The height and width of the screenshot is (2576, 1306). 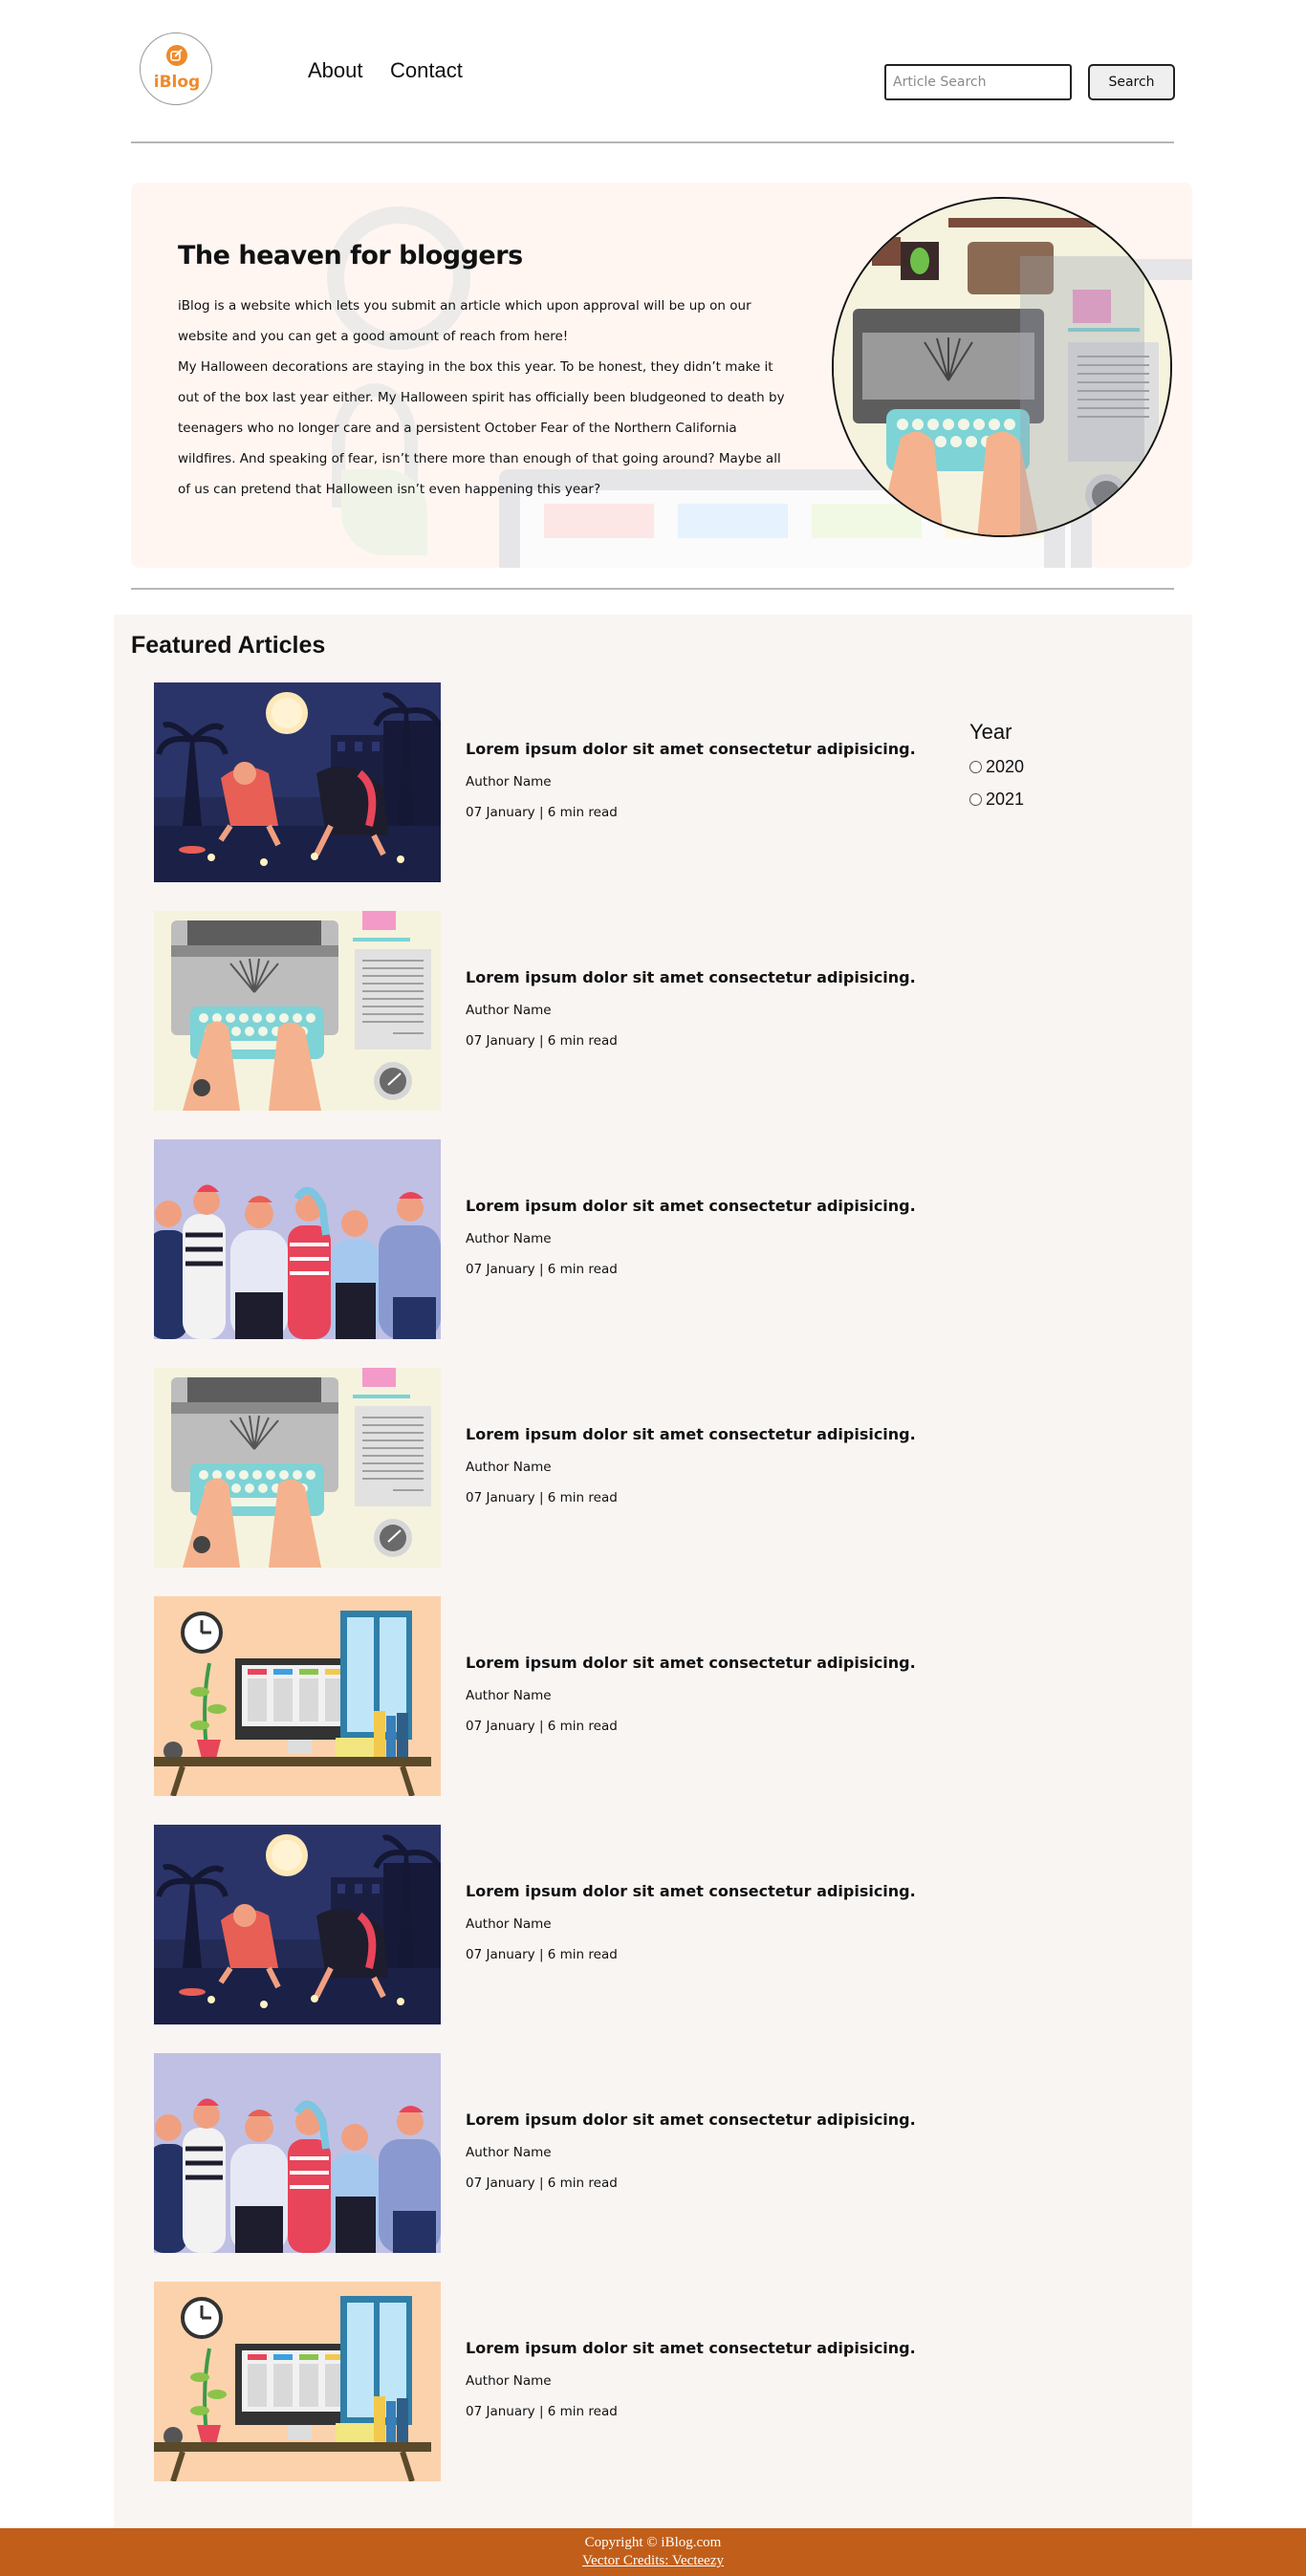 What do you see at coordinates (1006, 766) in the screenshot?
I see `year-option-label: 2020` at bounding box center [1006, 766].